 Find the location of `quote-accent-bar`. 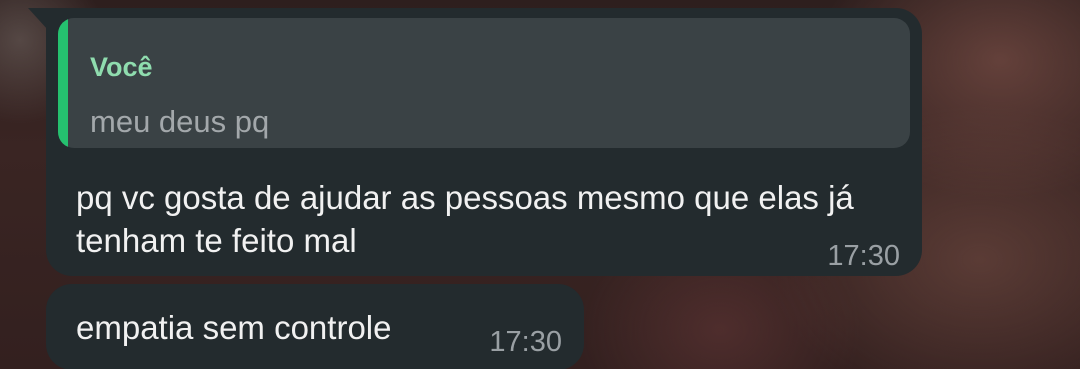

quote-accent-bar is located at coordinates (63, 83).